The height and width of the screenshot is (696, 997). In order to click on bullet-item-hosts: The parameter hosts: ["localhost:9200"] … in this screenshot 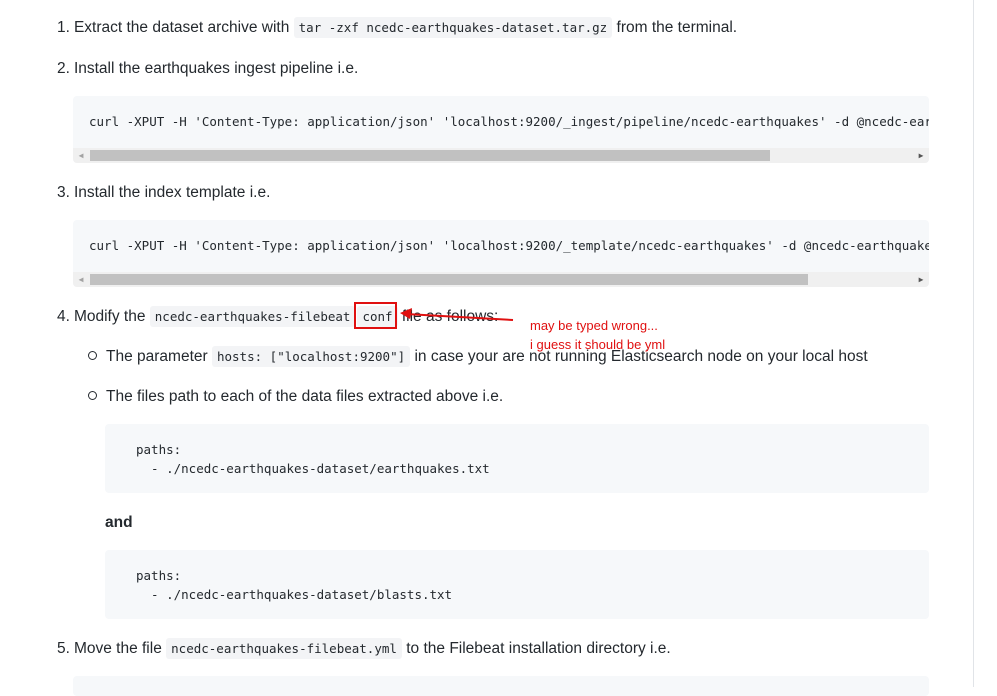, I will do `click(478, 356)`.